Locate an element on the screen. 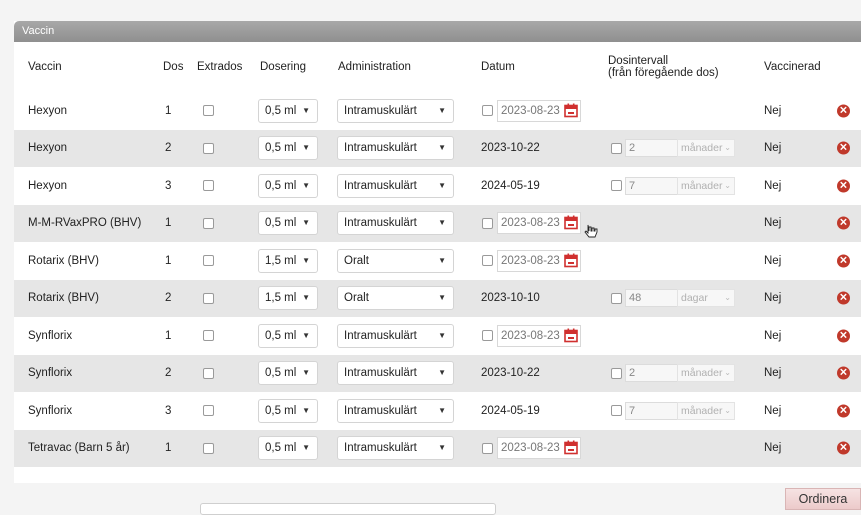  dose-number: 1 is located at coordinates (168, 448).